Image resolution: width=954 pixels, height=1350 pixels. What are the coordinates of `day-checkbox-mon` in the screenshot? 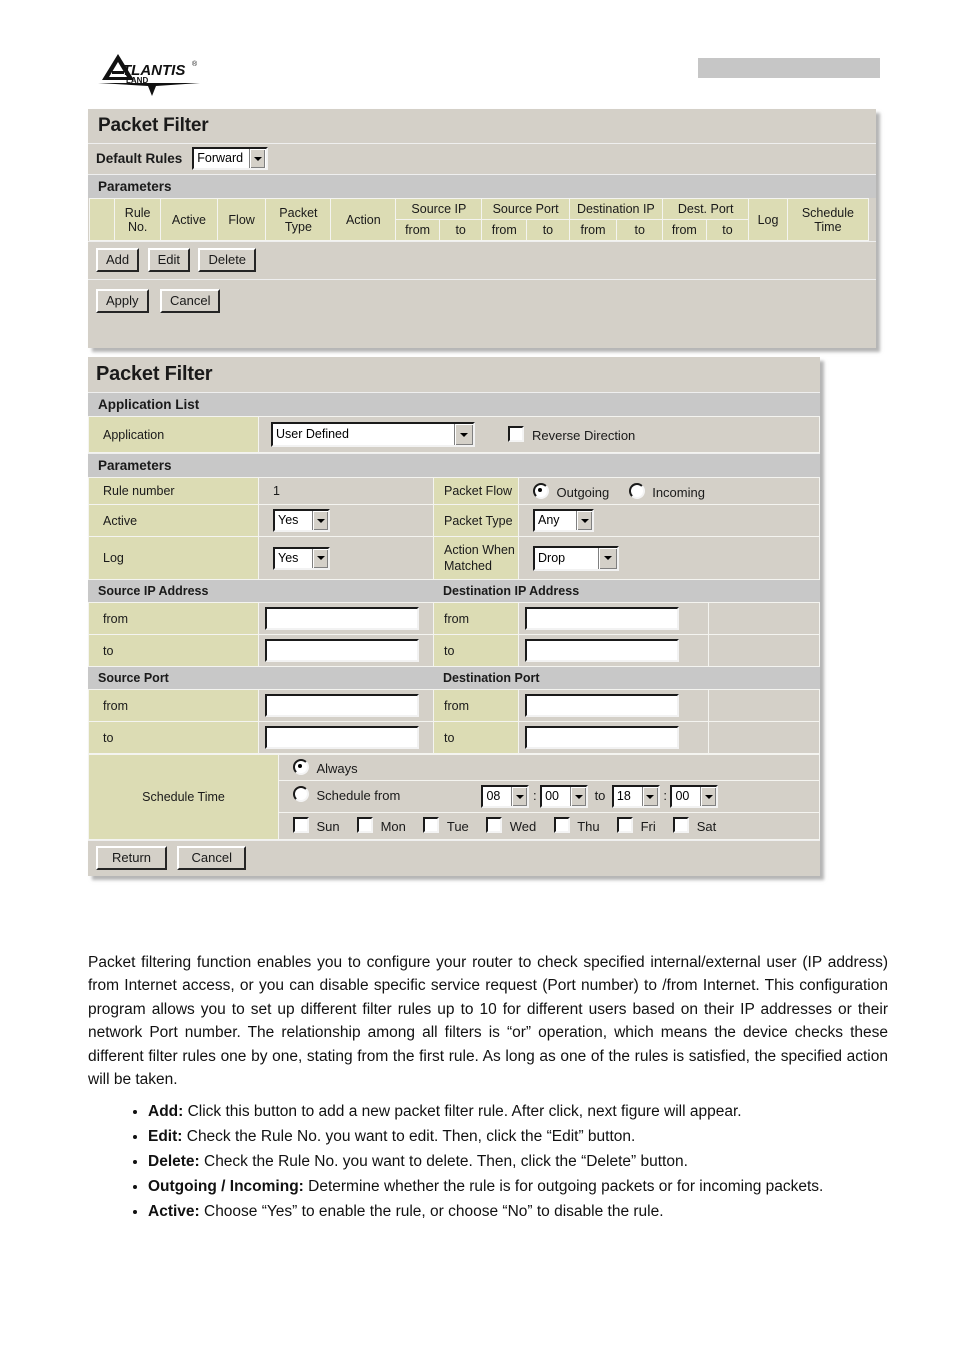 It's located at (365, 825).